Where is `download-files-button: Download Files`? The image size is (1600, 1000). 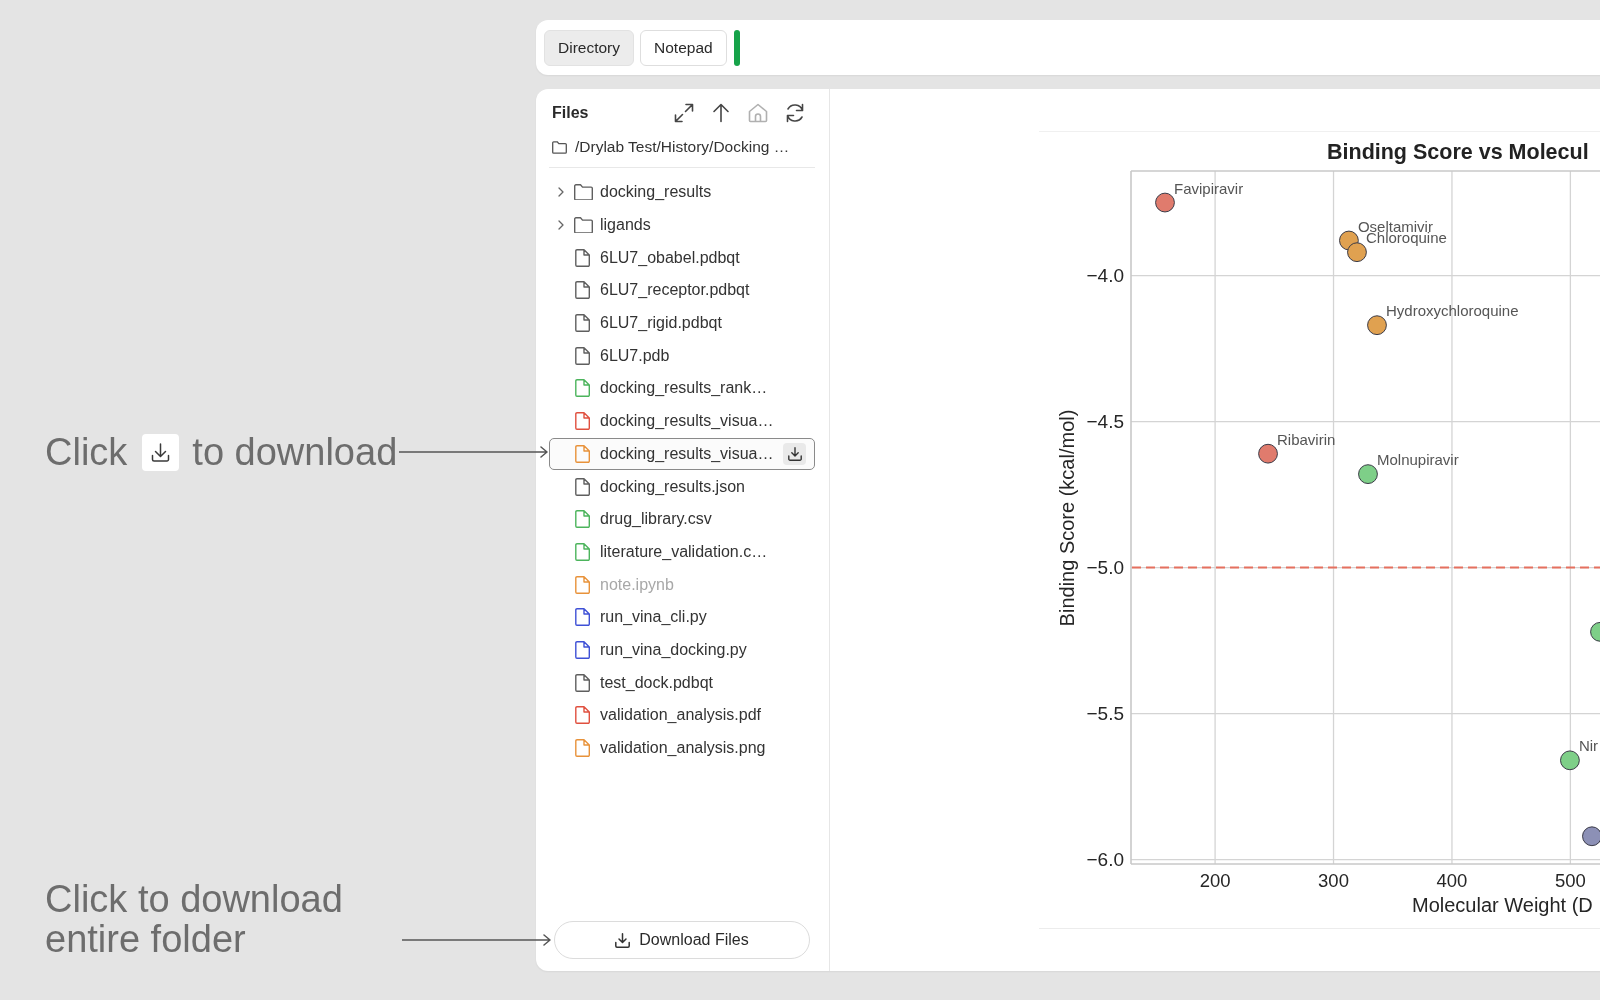
download-files-button: Download Files is located at coordinates (682, 940).